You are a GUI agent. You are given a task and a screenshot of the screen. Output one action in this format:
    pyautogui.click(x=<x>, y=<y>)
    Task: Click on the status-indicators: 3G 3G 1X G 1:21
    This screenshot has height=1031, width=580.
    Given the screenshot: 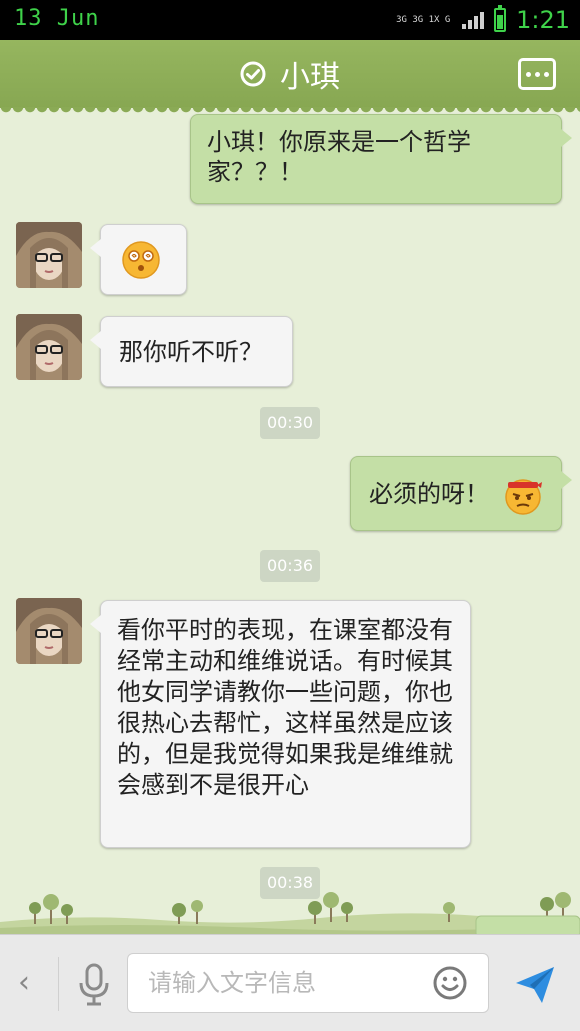 What is the action you would take?
    pyautogui.click(x=483, y=19)
    